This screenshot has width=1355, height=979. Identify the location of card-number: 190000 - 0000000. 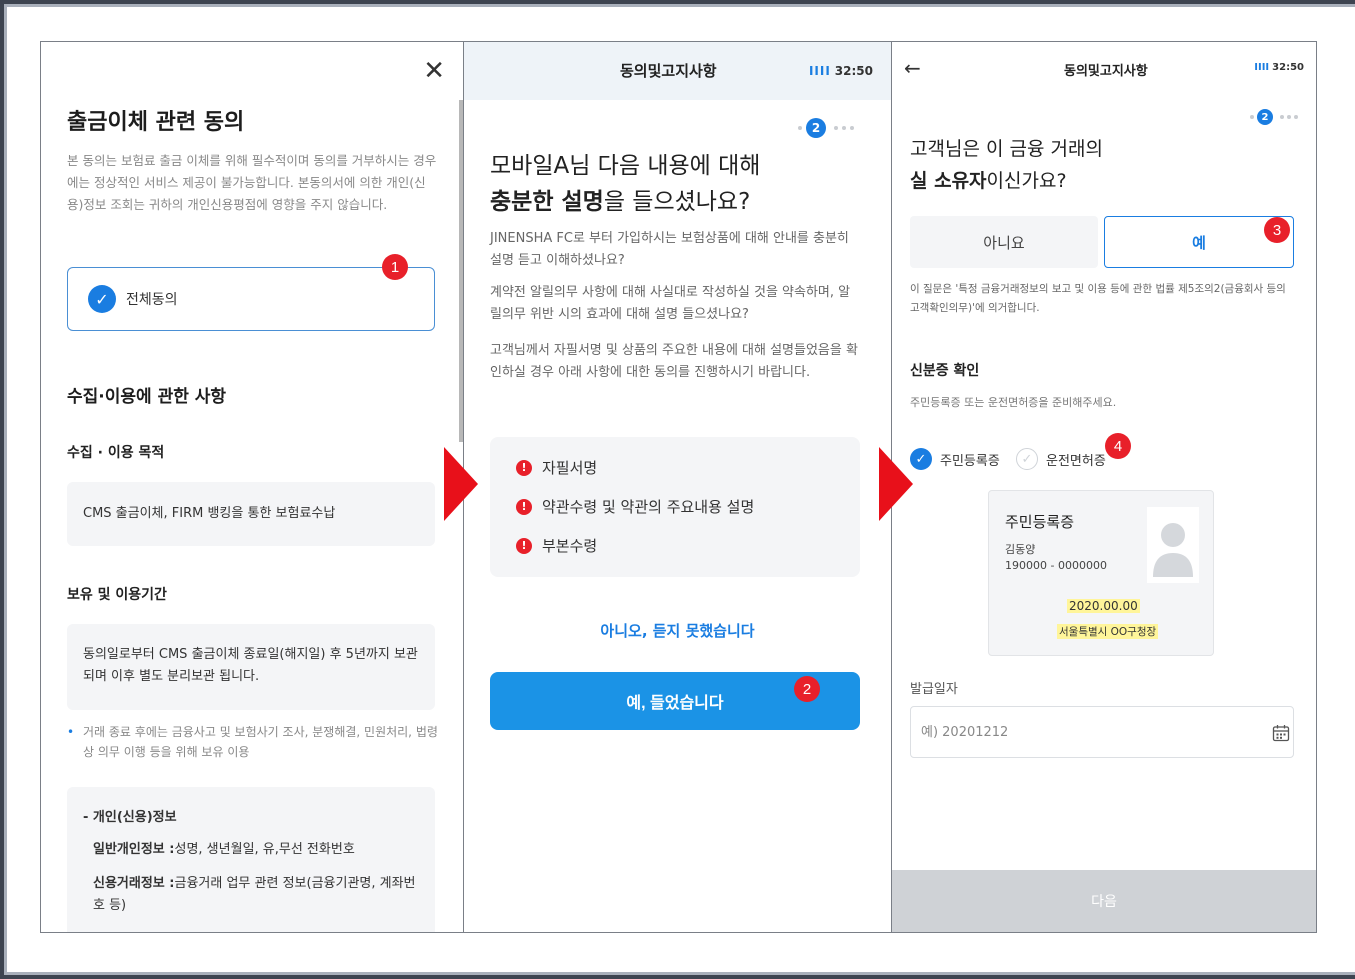
(1056, 565).